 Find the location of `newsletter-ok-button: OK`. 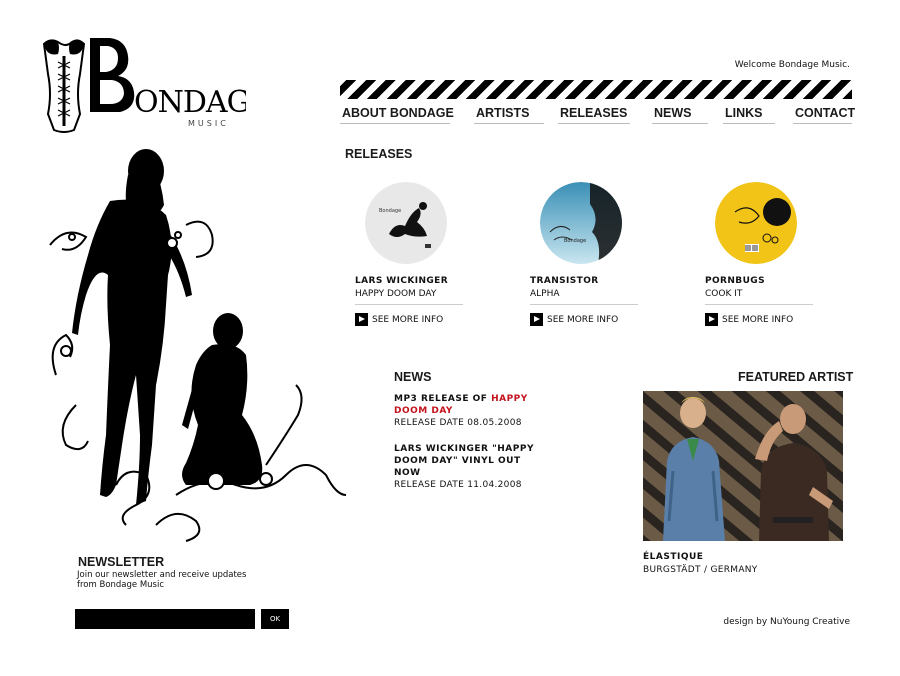

newsletter-ok-button: OK is located at coordinates (275, 619).